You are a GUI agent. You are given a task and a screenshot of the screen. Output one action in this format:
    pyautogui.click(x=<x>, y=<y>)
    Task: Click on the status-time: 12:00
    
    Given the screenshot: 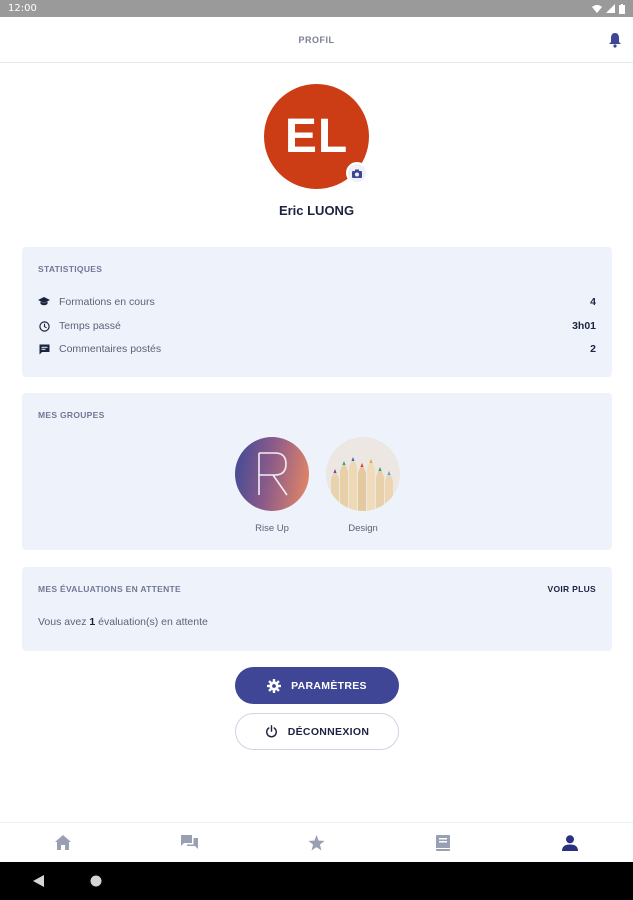 What is the action you would take?
    pyautogui.click(x=22, y=8)
    